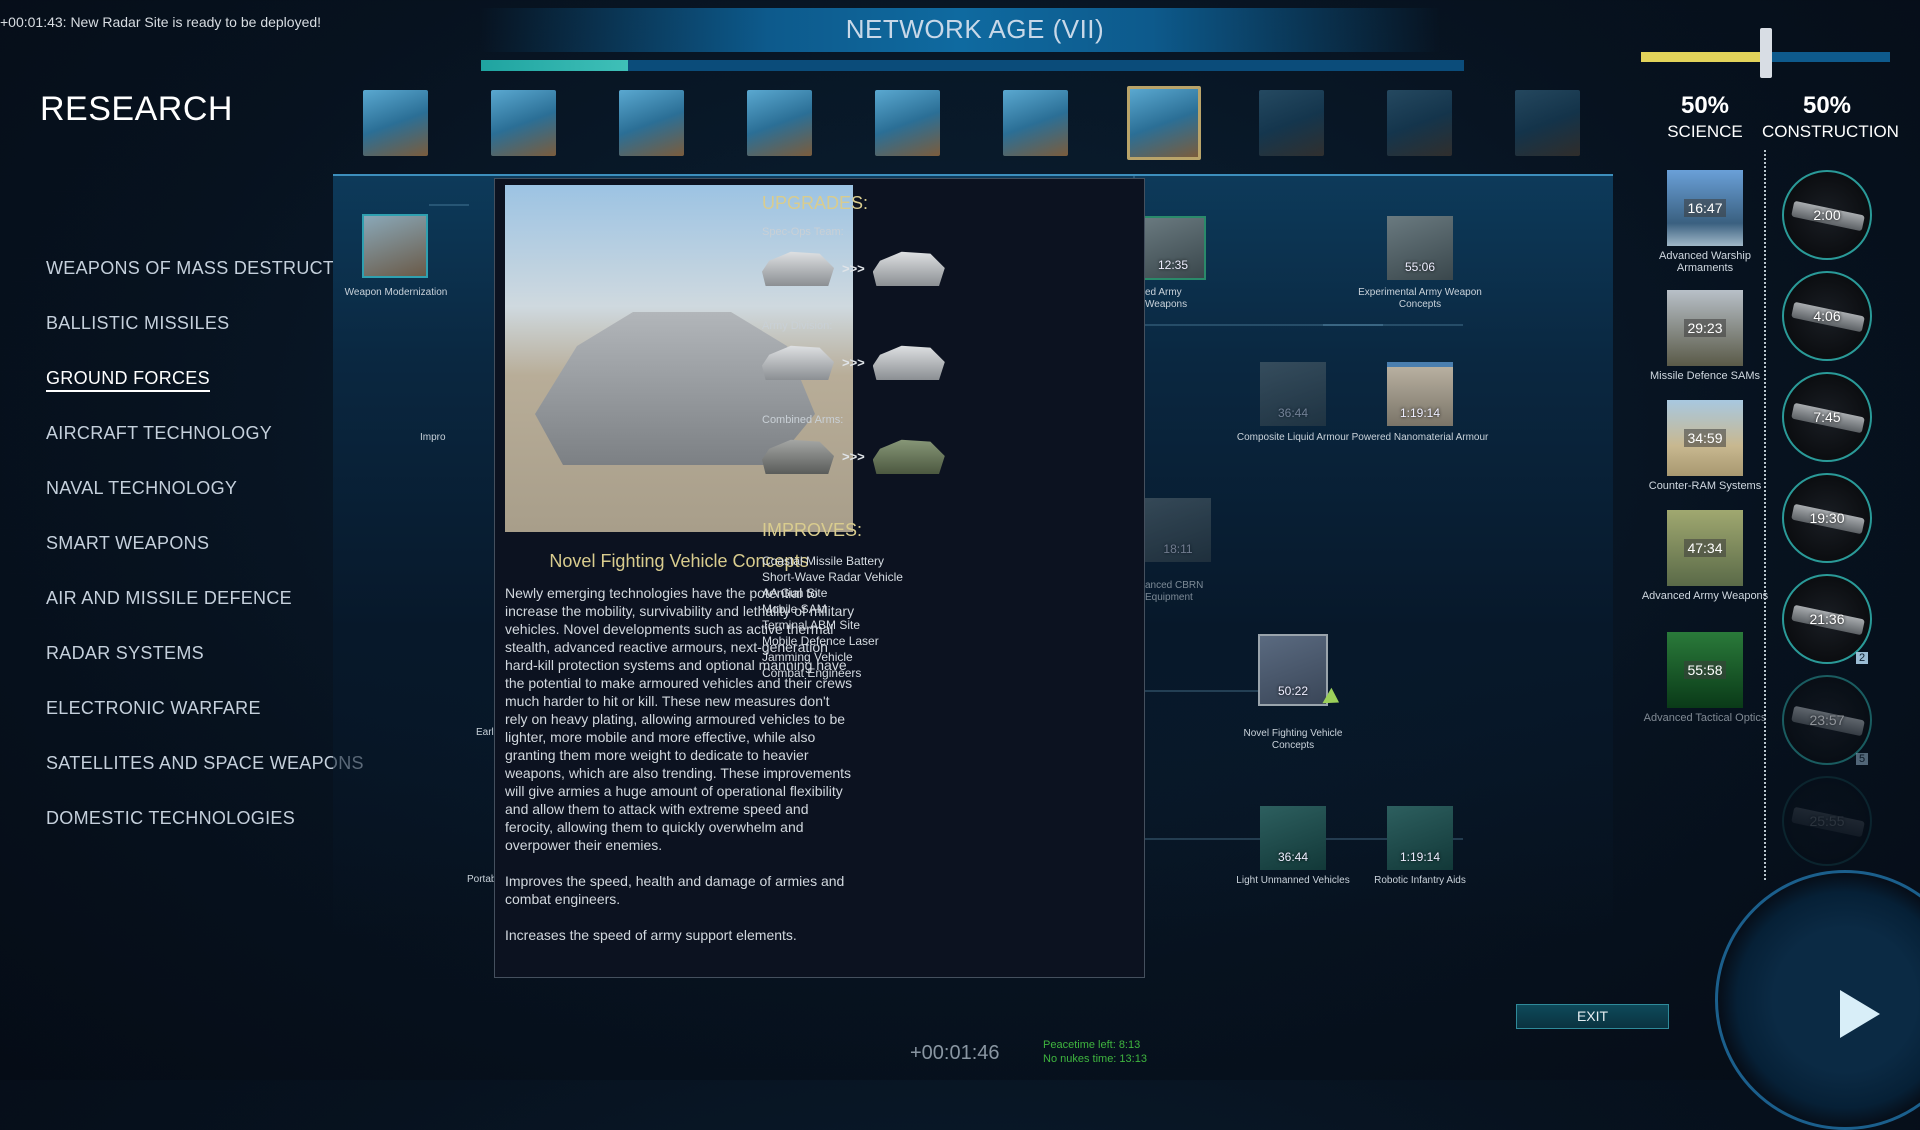  What do you see at coordinates (1420, 267) in the screenshot?
I see `tech-timer: 55:06` at bounding box center [1420, 267].